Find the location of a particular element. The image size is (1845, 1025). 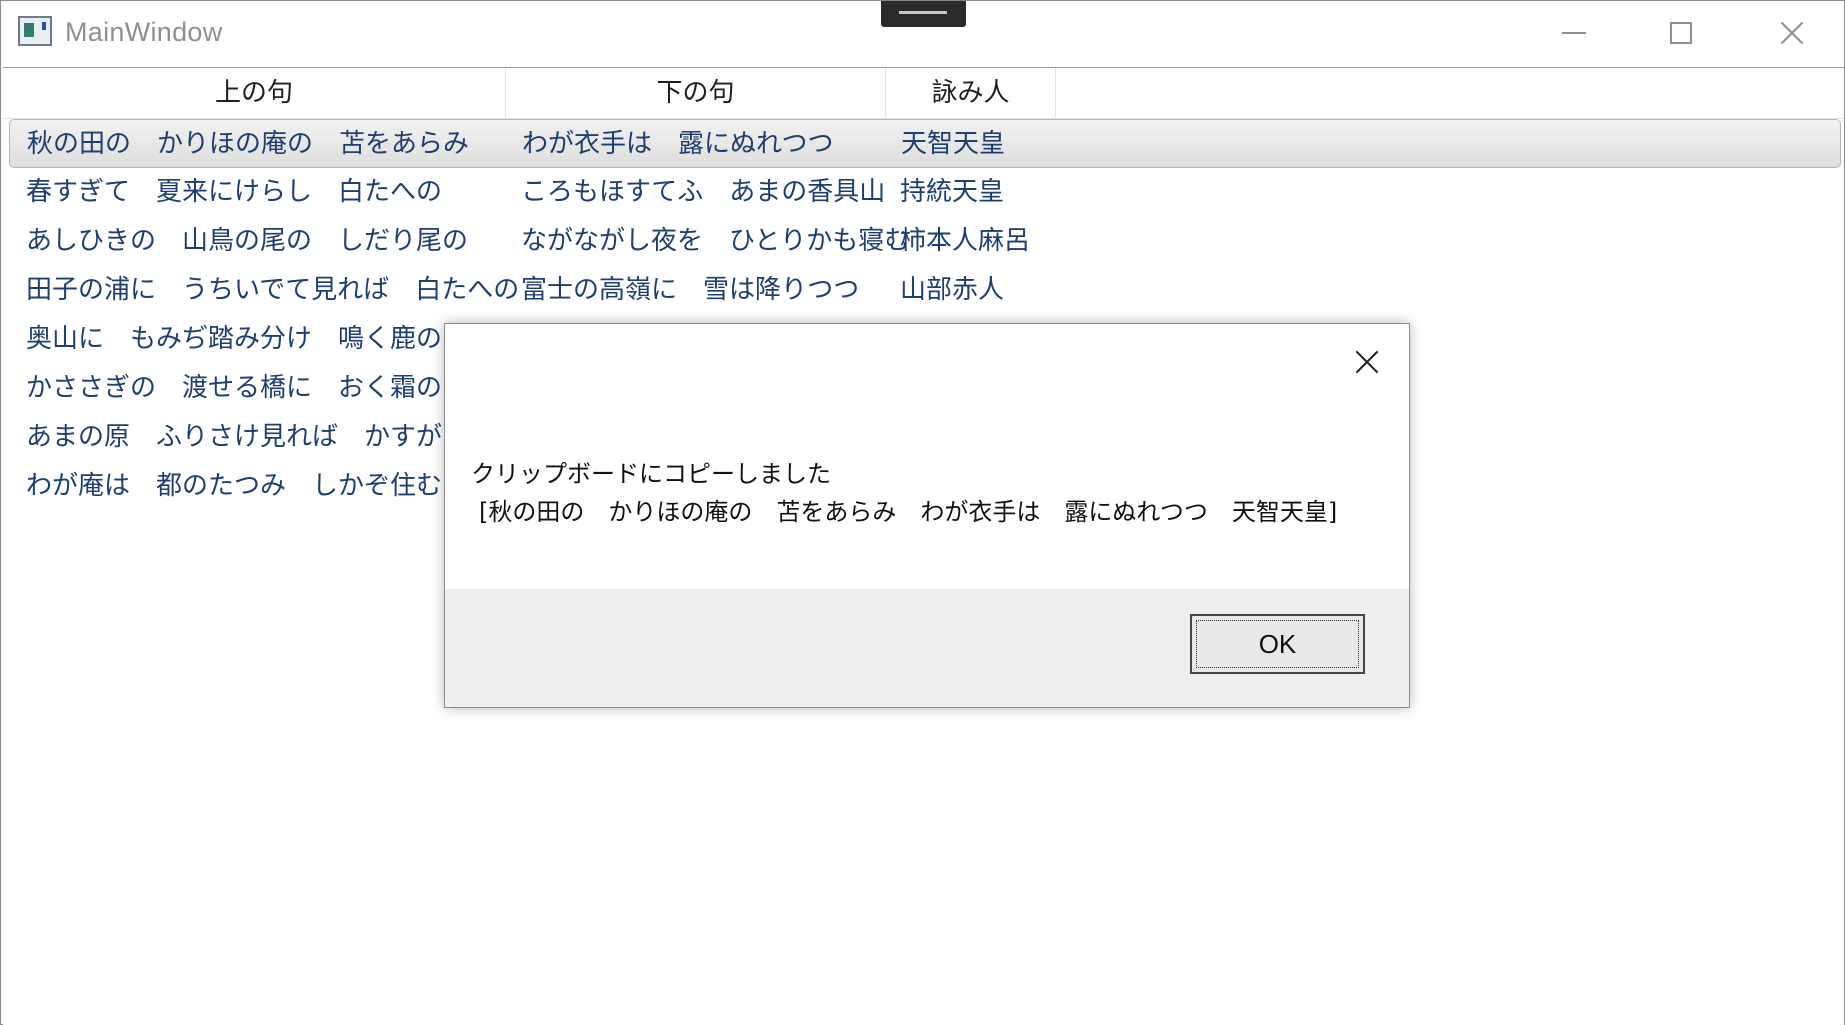

message-text: クリップボードにコピーしました is located at coordinates (651, 474).